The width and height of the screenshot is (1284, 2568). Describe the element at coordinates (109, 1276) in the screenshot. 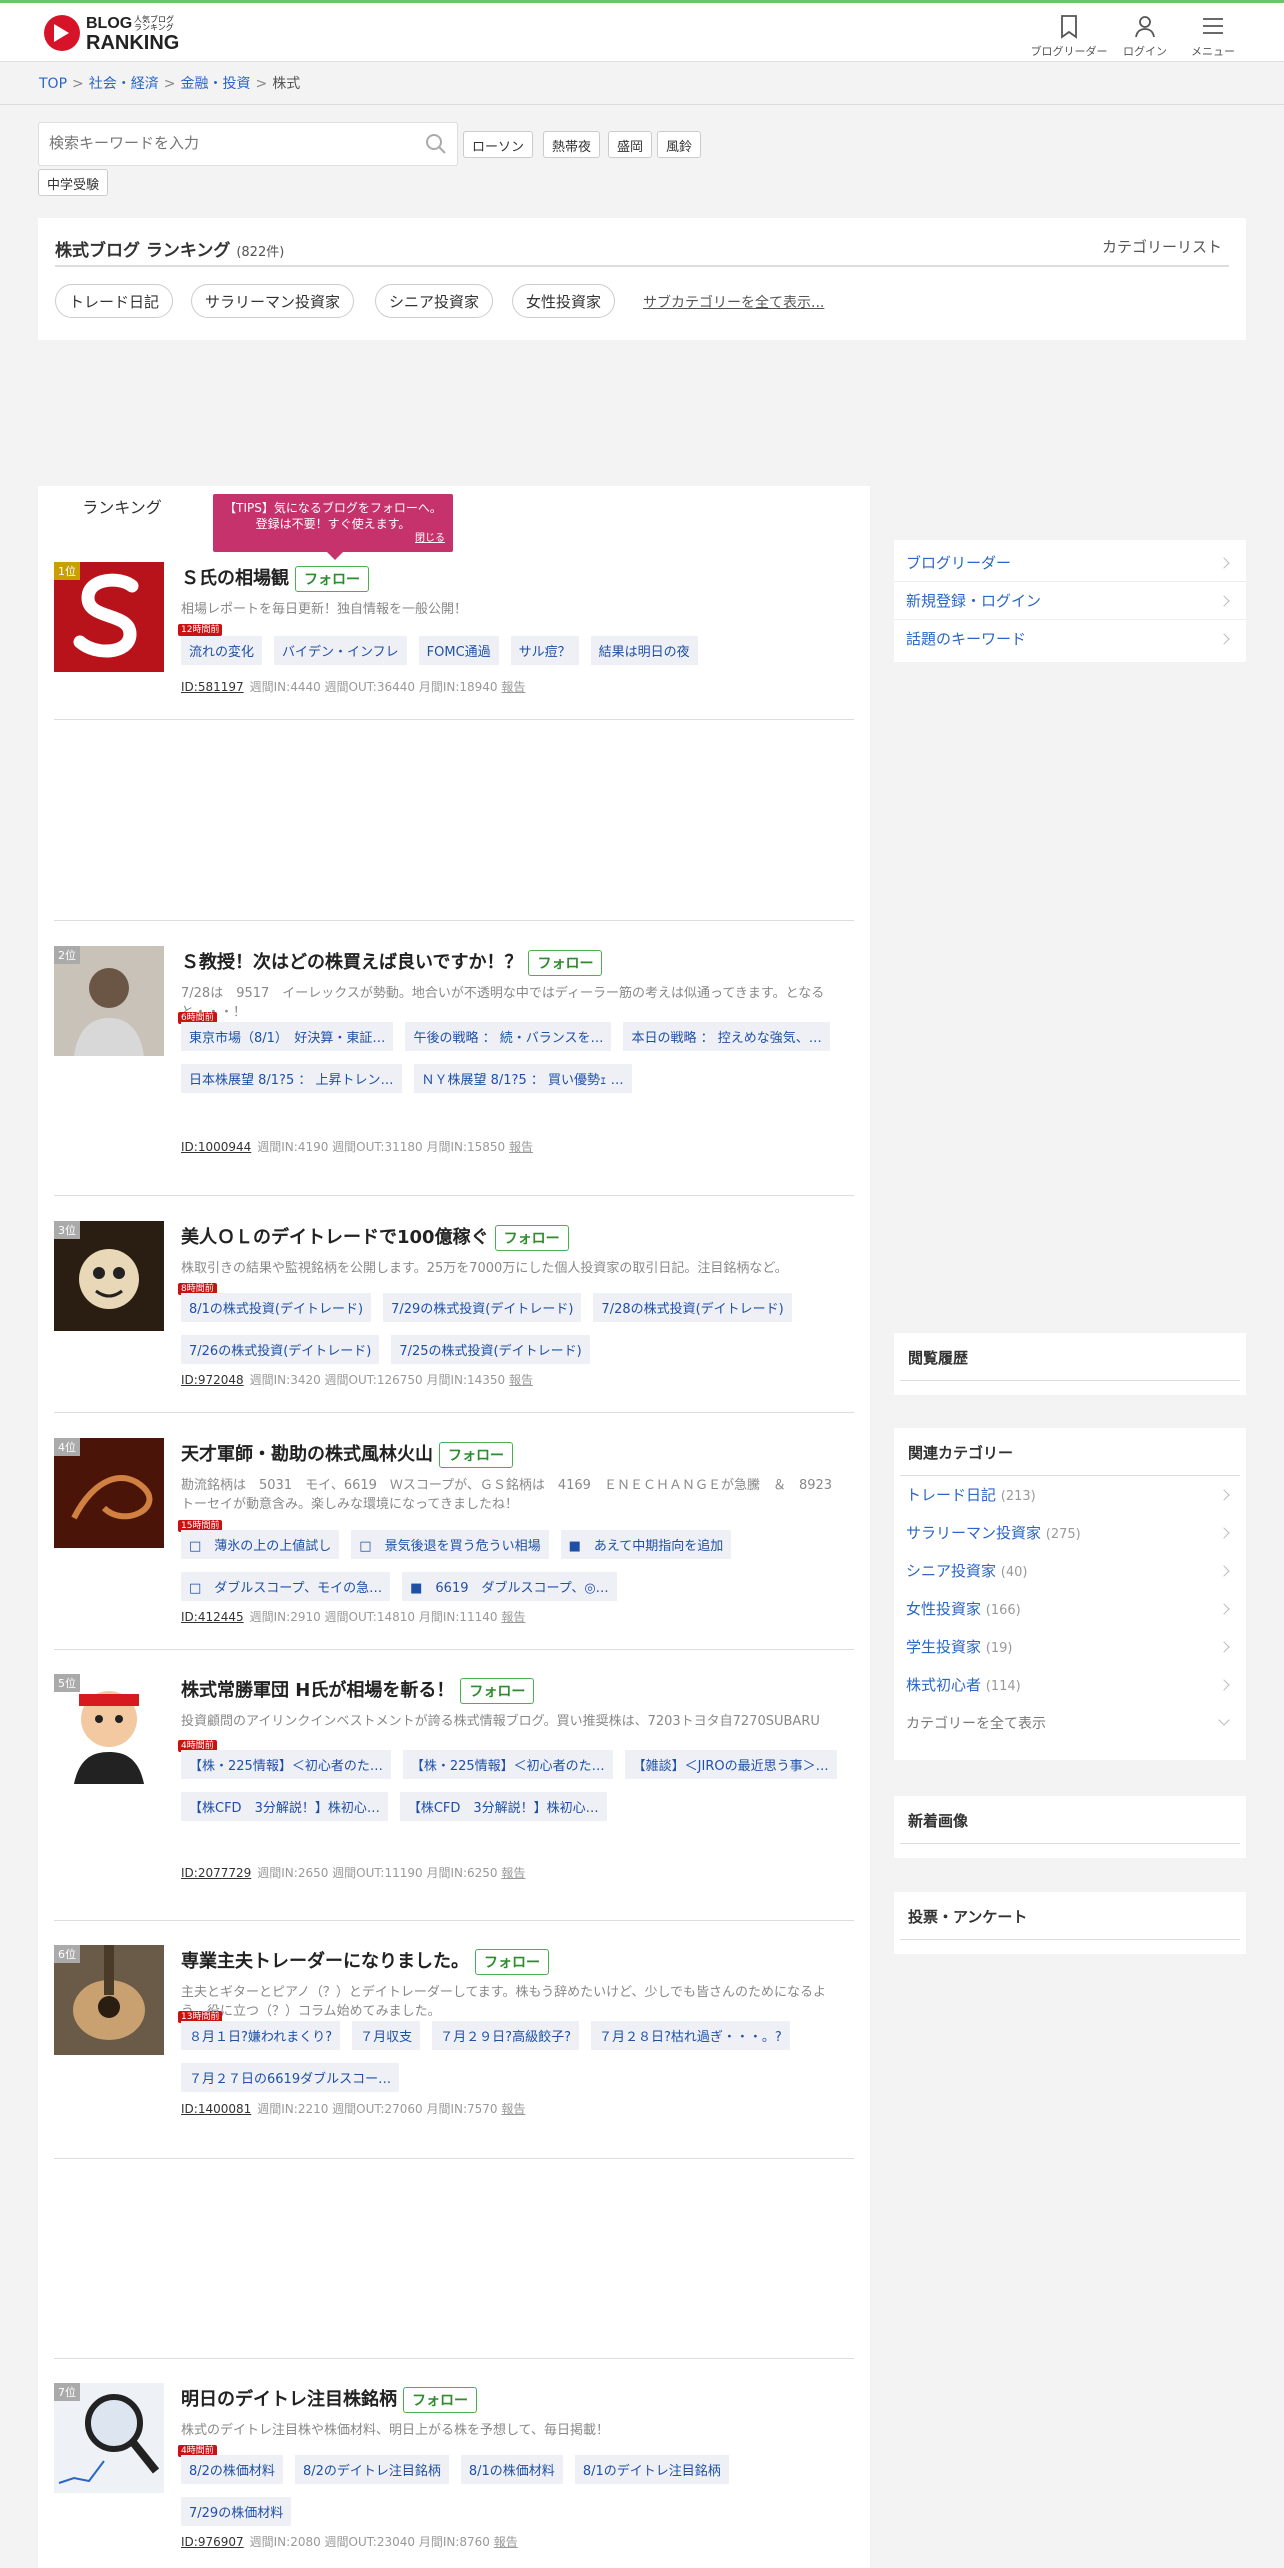

I see `blog-thumbnail: 3位` at that location.